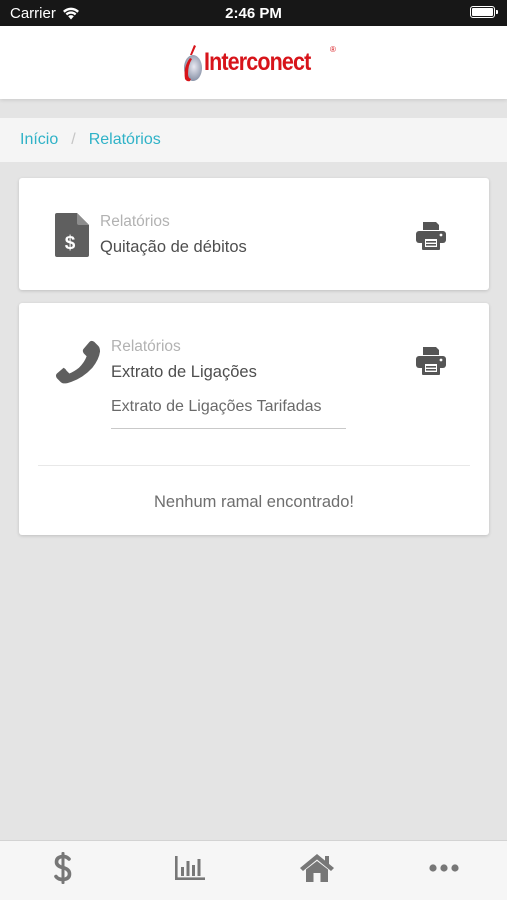  Describe the element at coordinates (332, 49) in the screenshot. I see `registered-mark: ®` at that location.